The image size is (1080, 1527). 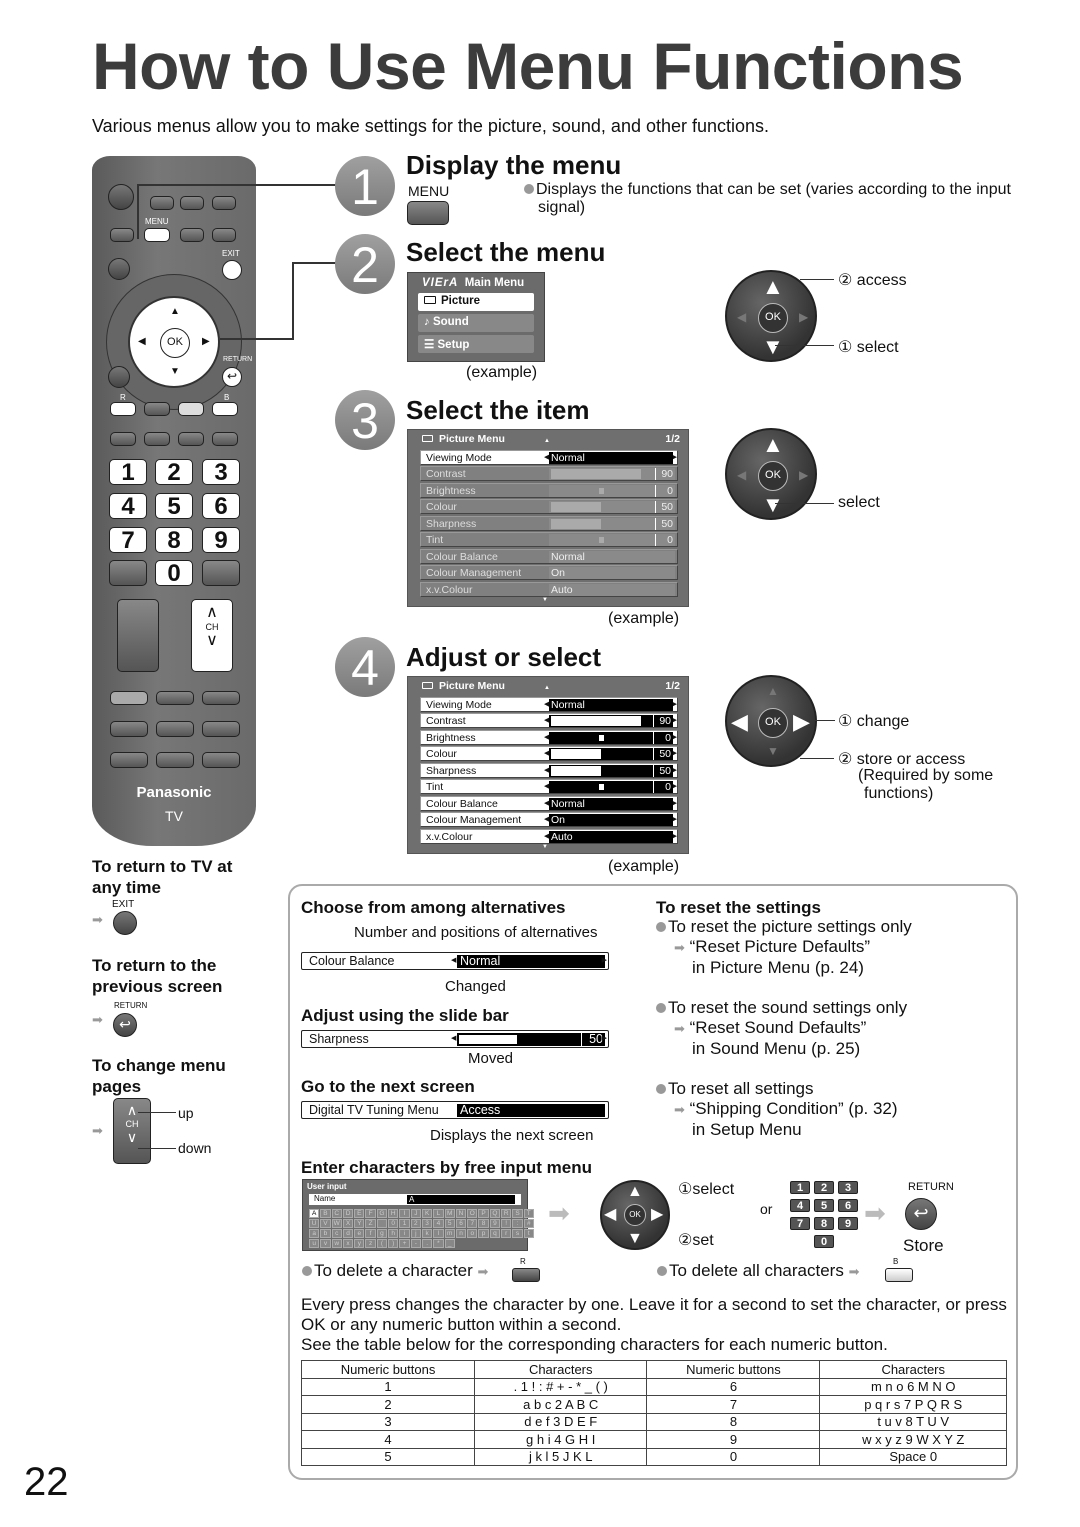 I want to click on character-key: P, so click(x=483, y=1213).